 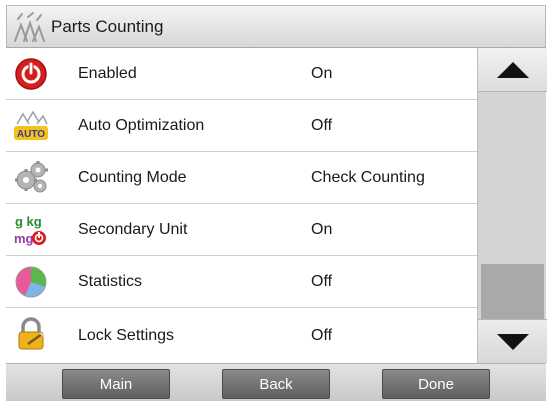 I want to click on lock-icon, so click(x=31, y=334).